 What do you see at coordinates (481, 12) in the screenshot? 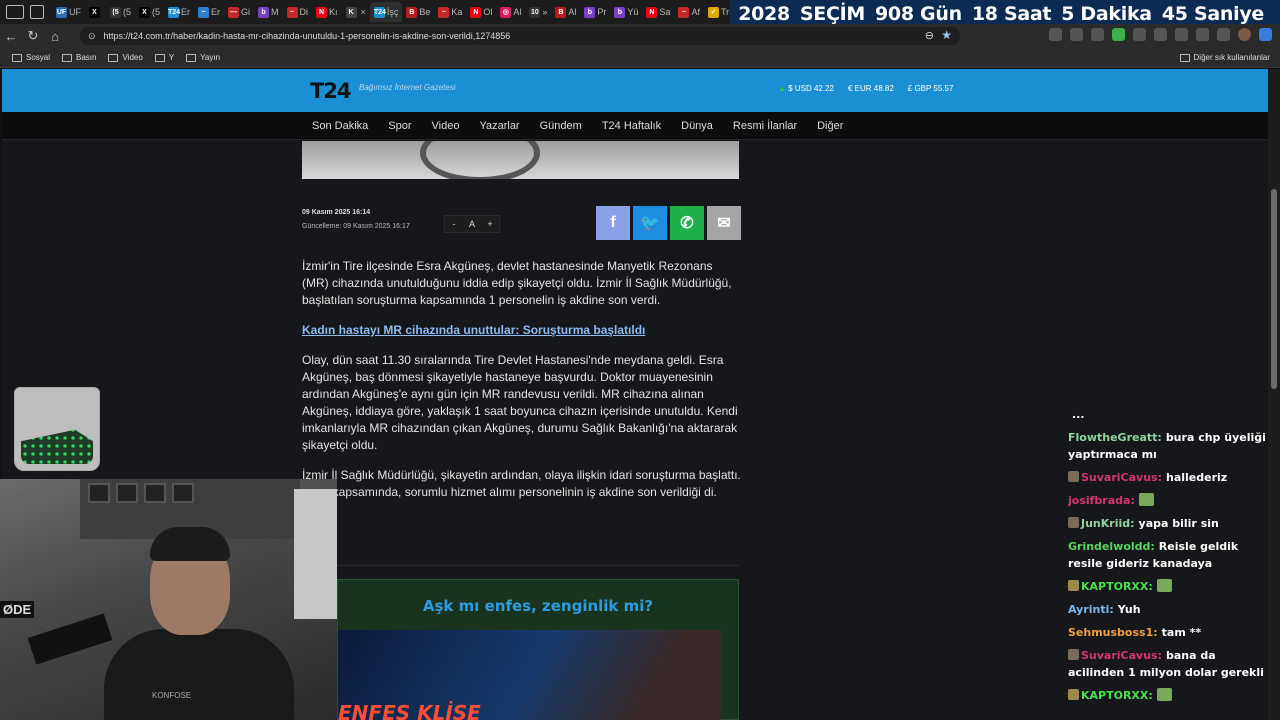
I see `browser-tab: N Ol` at bounding box center [481, 12].